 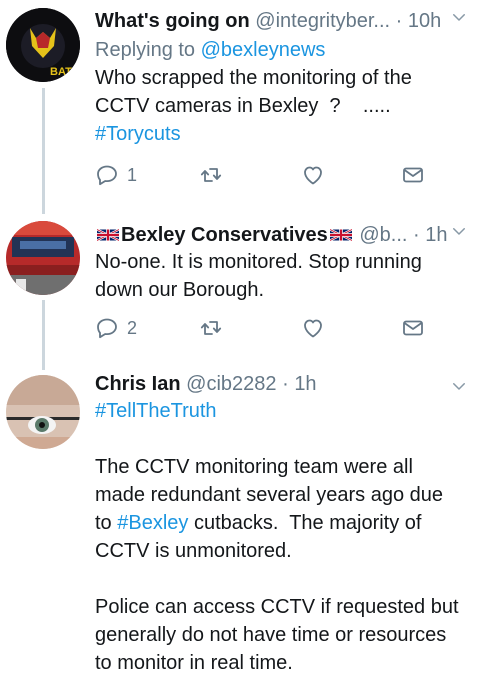 I want to click on hashtag-link: #Bexley, so click(x=152, y=523).